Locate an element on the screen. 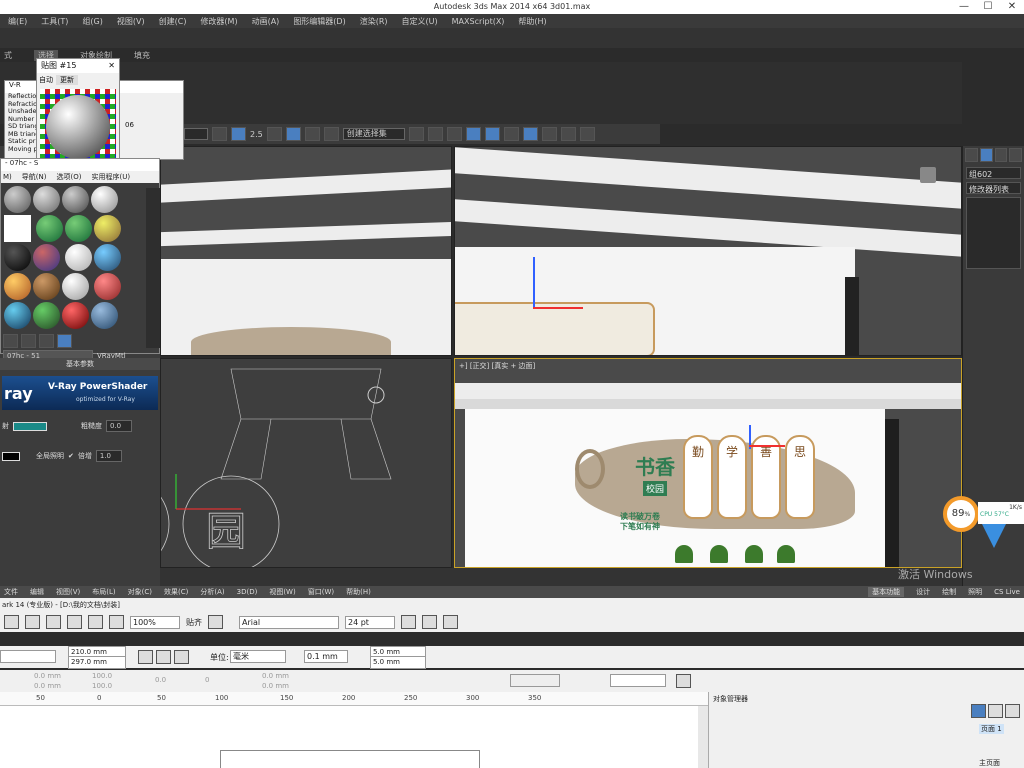 The image size is (1024, 768). units-dropdown: 毫米 is located at coordinates (258, 656).